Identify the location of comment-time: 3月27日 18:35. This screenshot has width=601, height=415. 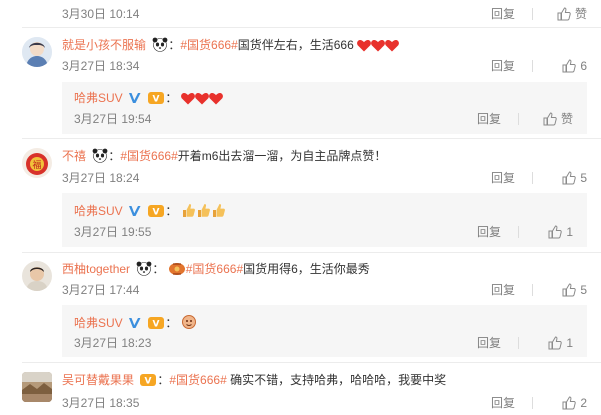
(101, 403).